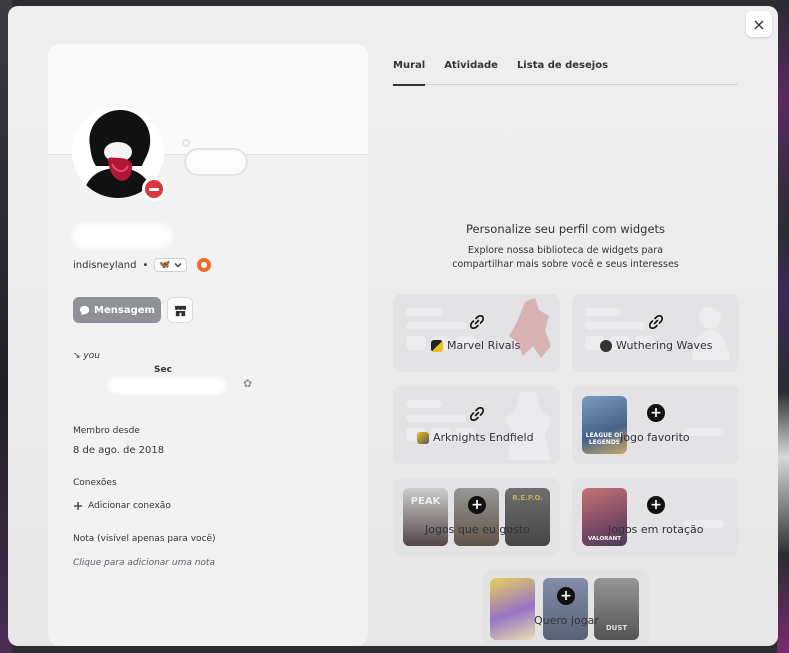 The image size is (789, 653). Describe the element at coordinates (565, 229) in the screenshot. I see `widgets-prompt-title: Personalize seu perfil com widgets` at that location.